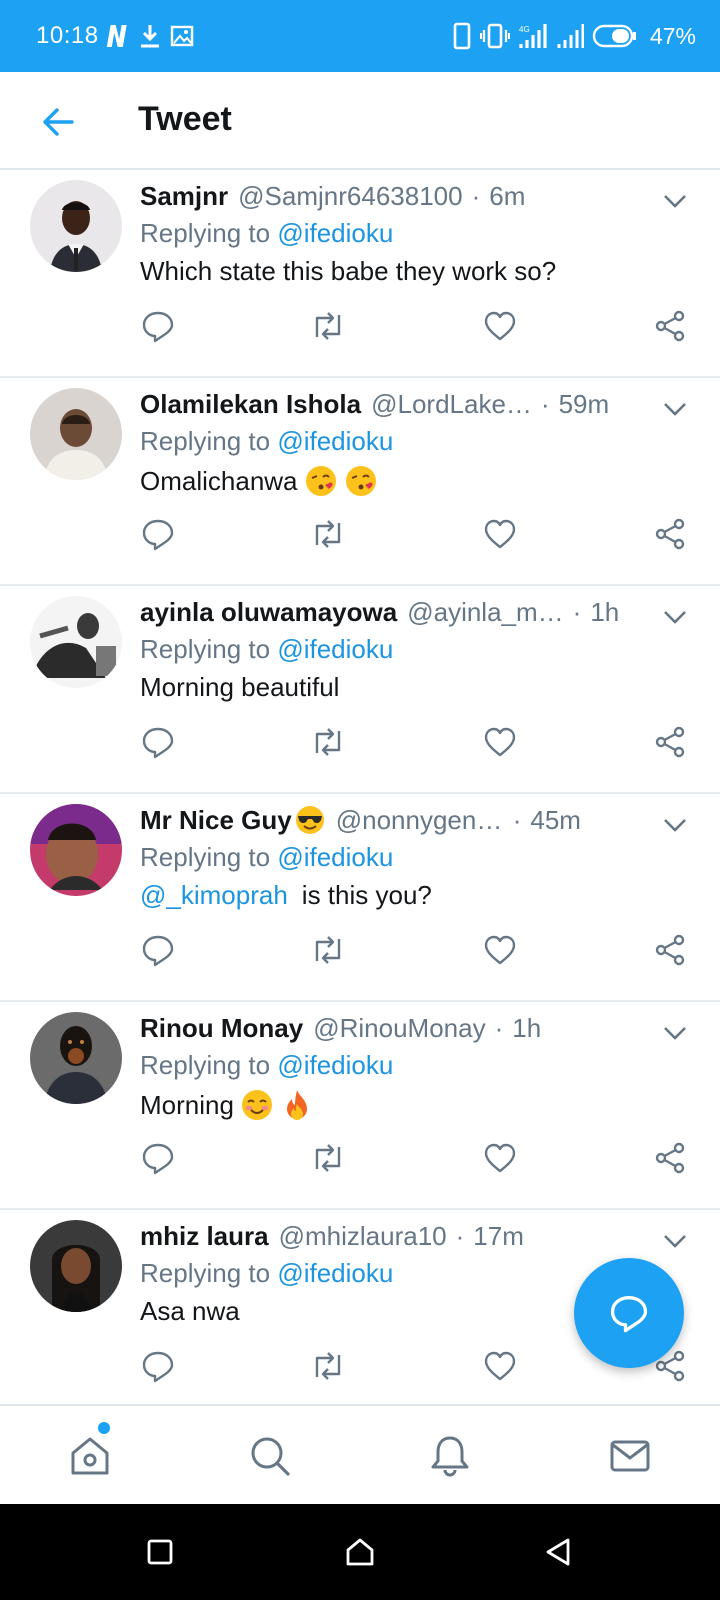 The height and width of the screenshot is (1600, 720). What do you see at coordinates (184, 196) in the screenshot?
I see `tweet-author-name: Samjnr` at bounding box center [184, 196].